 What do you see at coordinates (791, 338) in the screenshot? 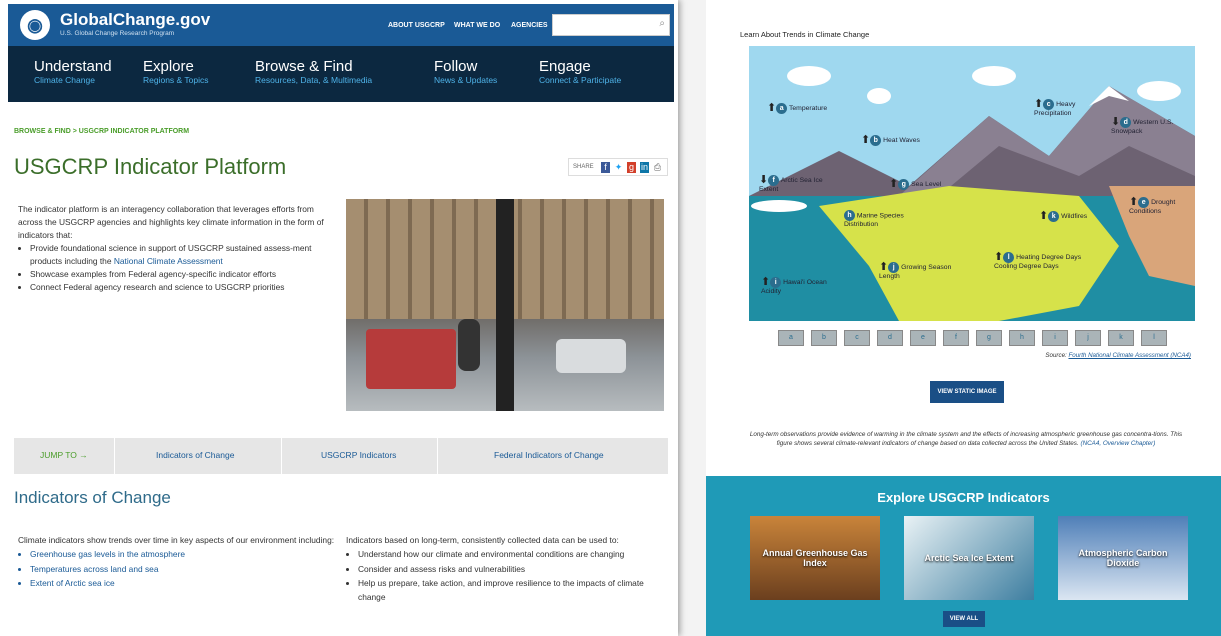
I see `thumb-a: a` at bounding box center [791, 338].